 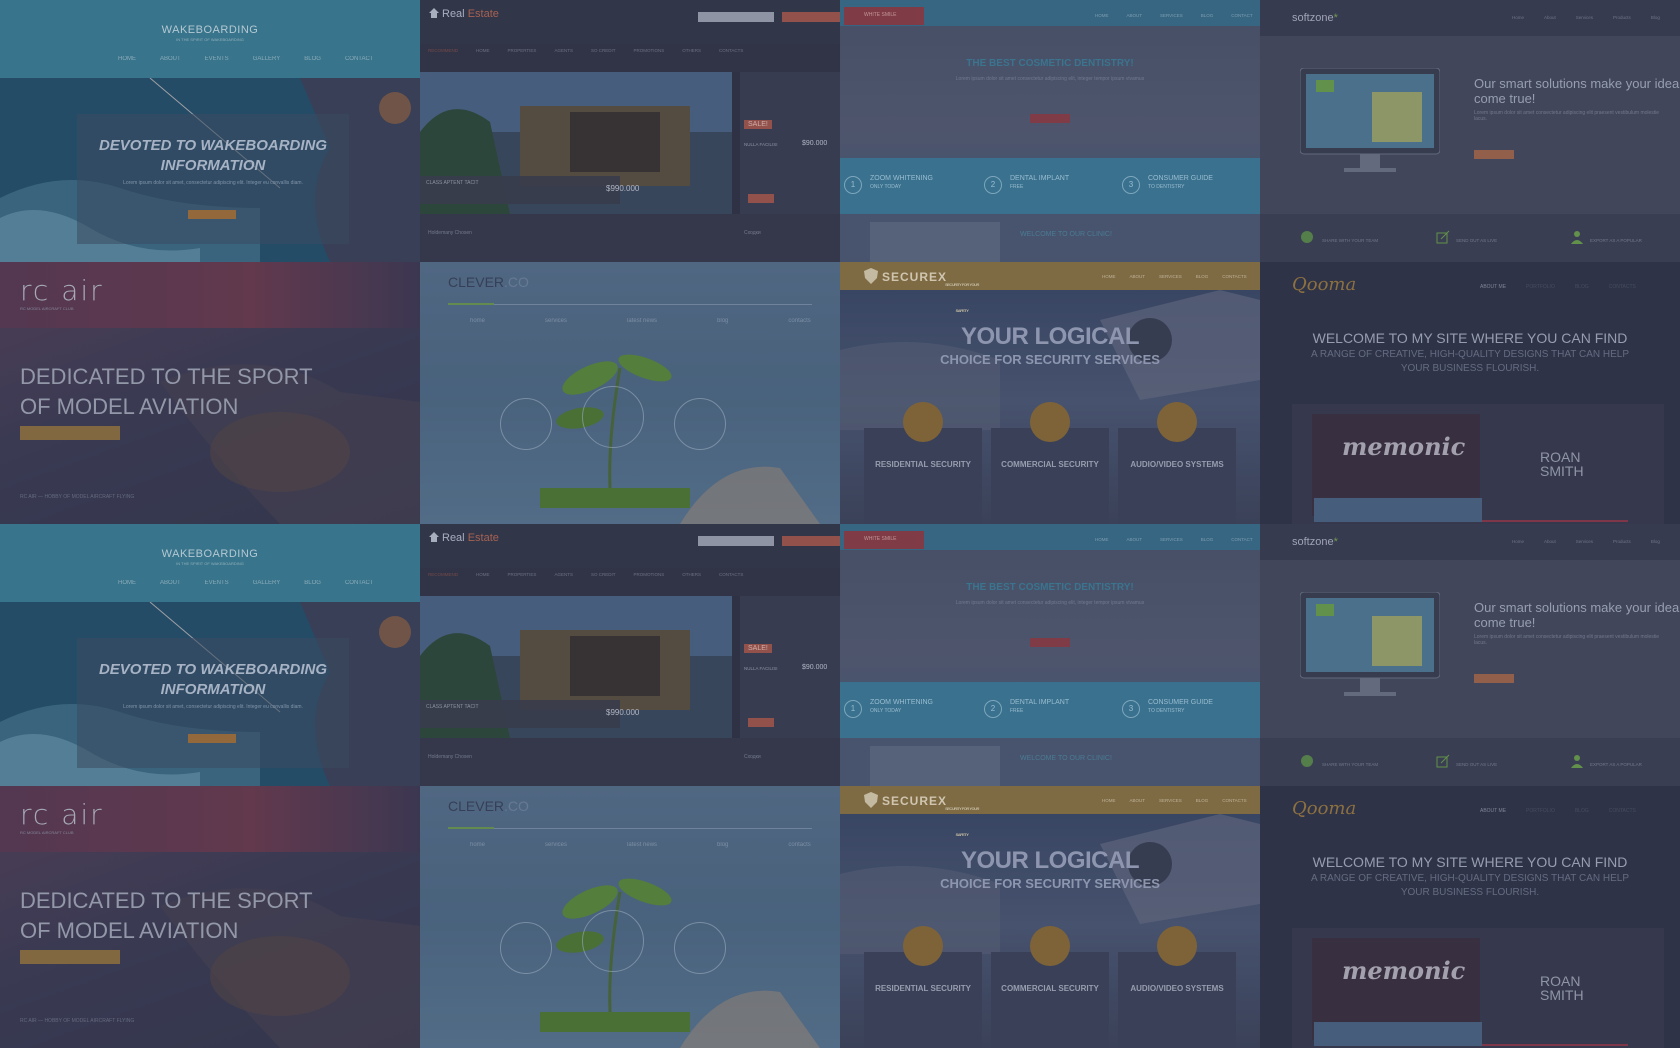 I want to click on nav-item: Products, so click(x=1622, y=541).